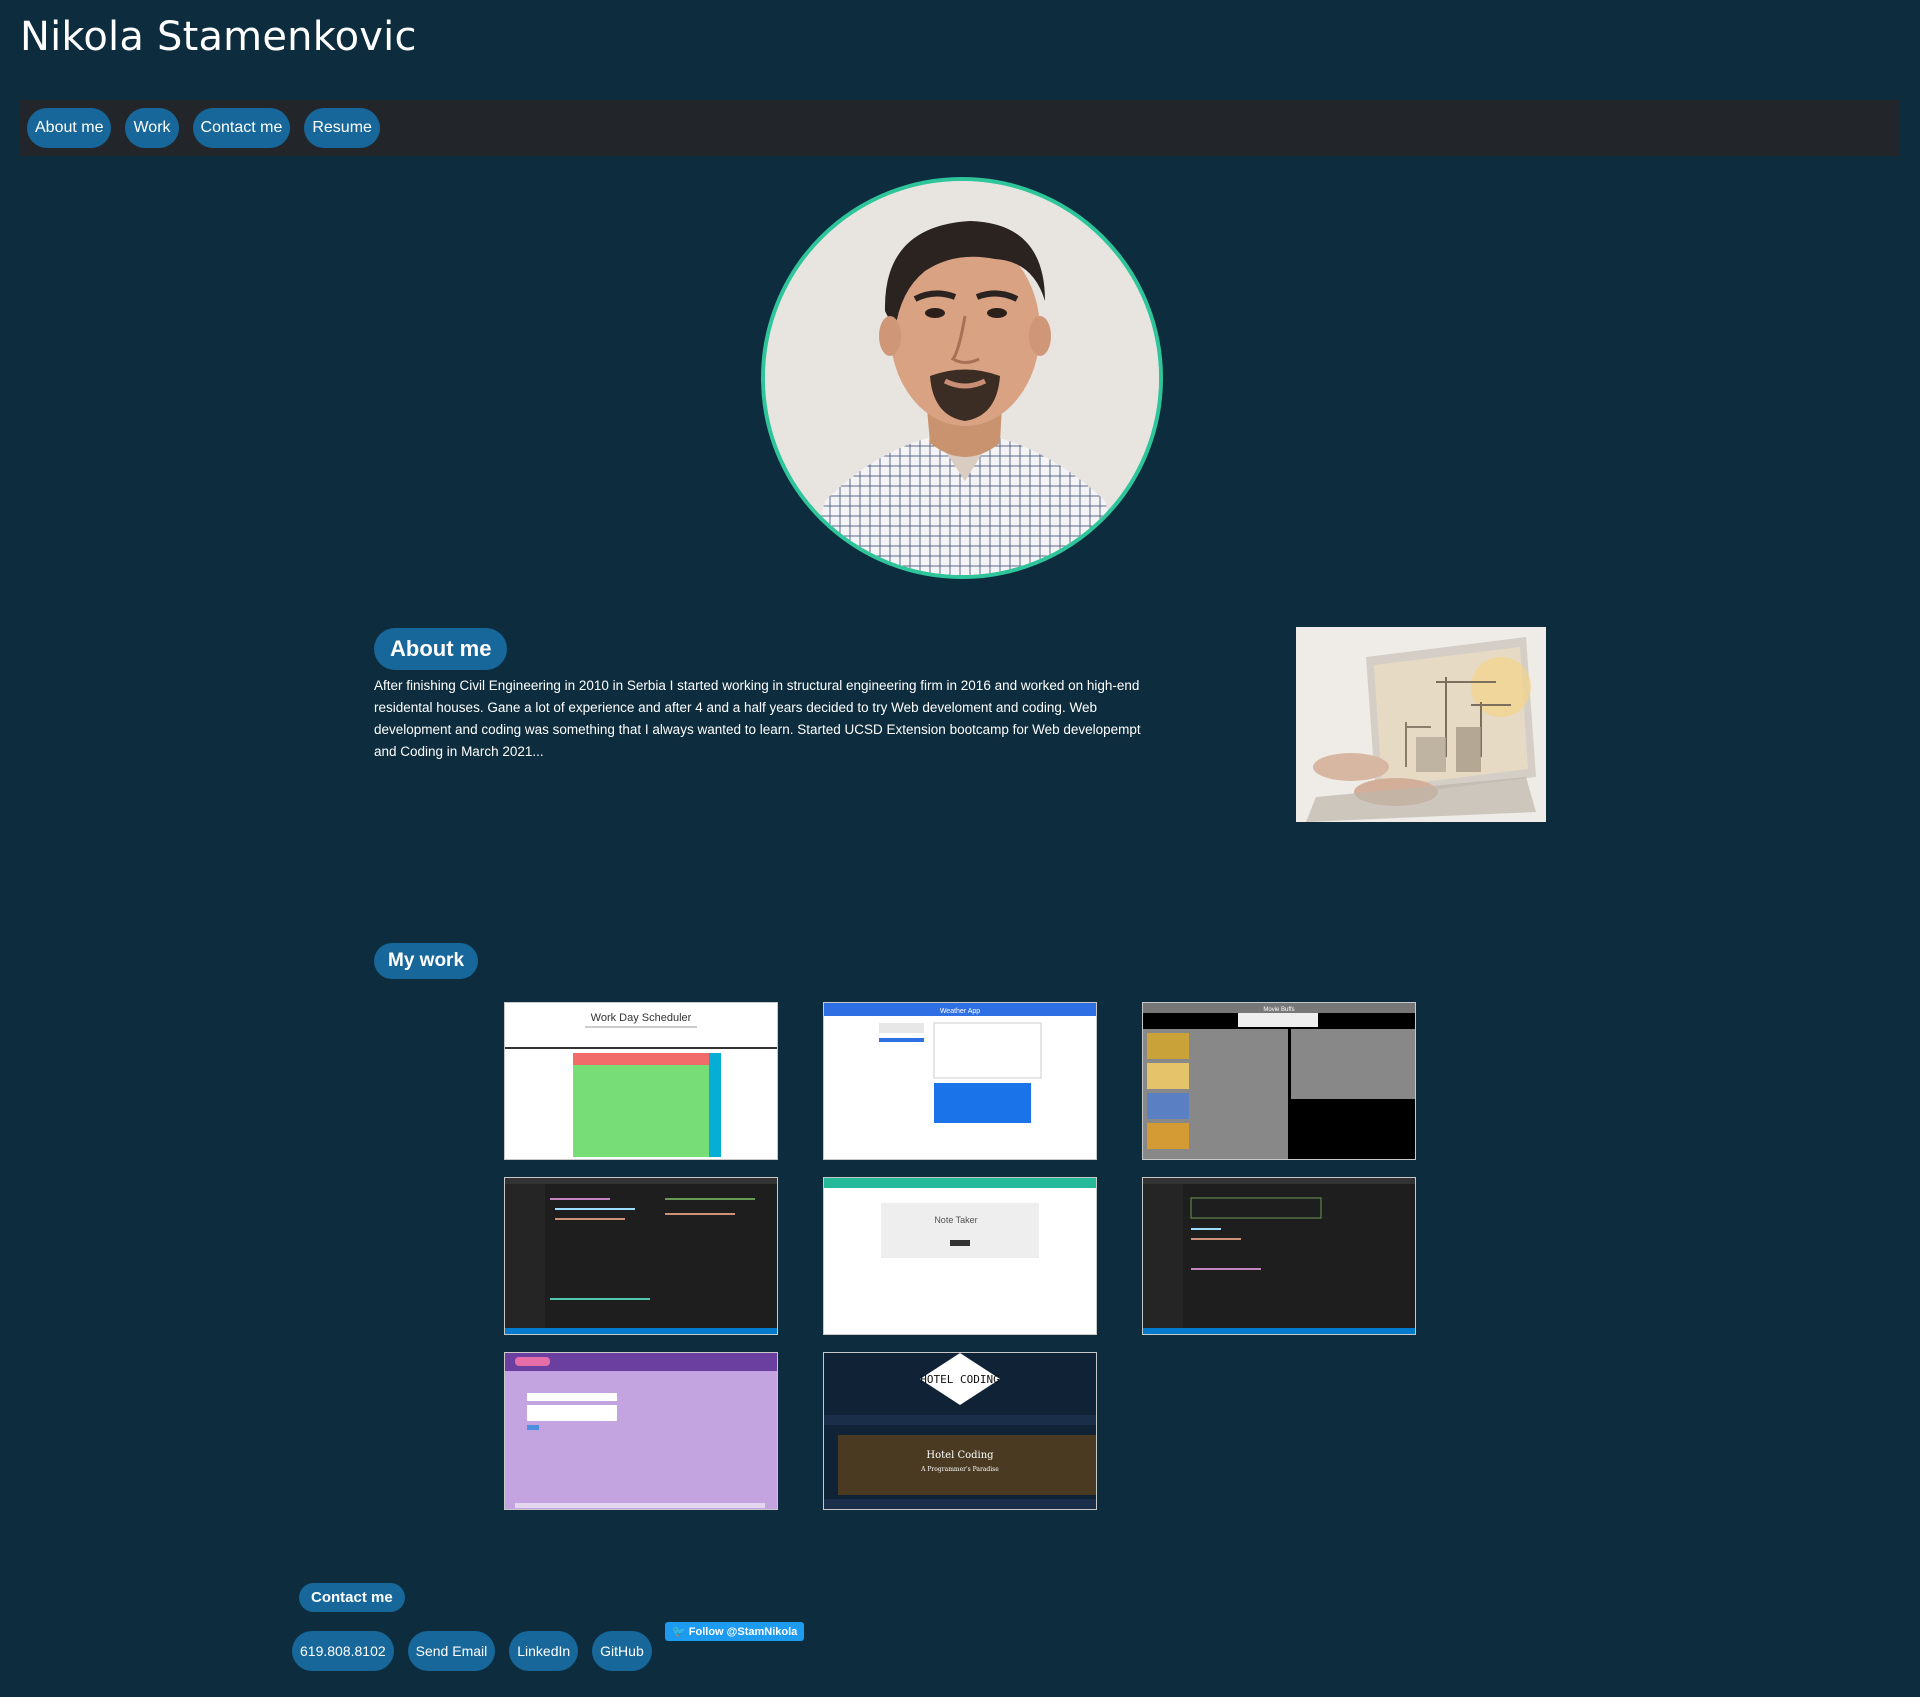  What do you see at coordinates (241, 128) in the screenshot?
I see `nav-contact-me: Contact me` at bounding box center [241, 128].